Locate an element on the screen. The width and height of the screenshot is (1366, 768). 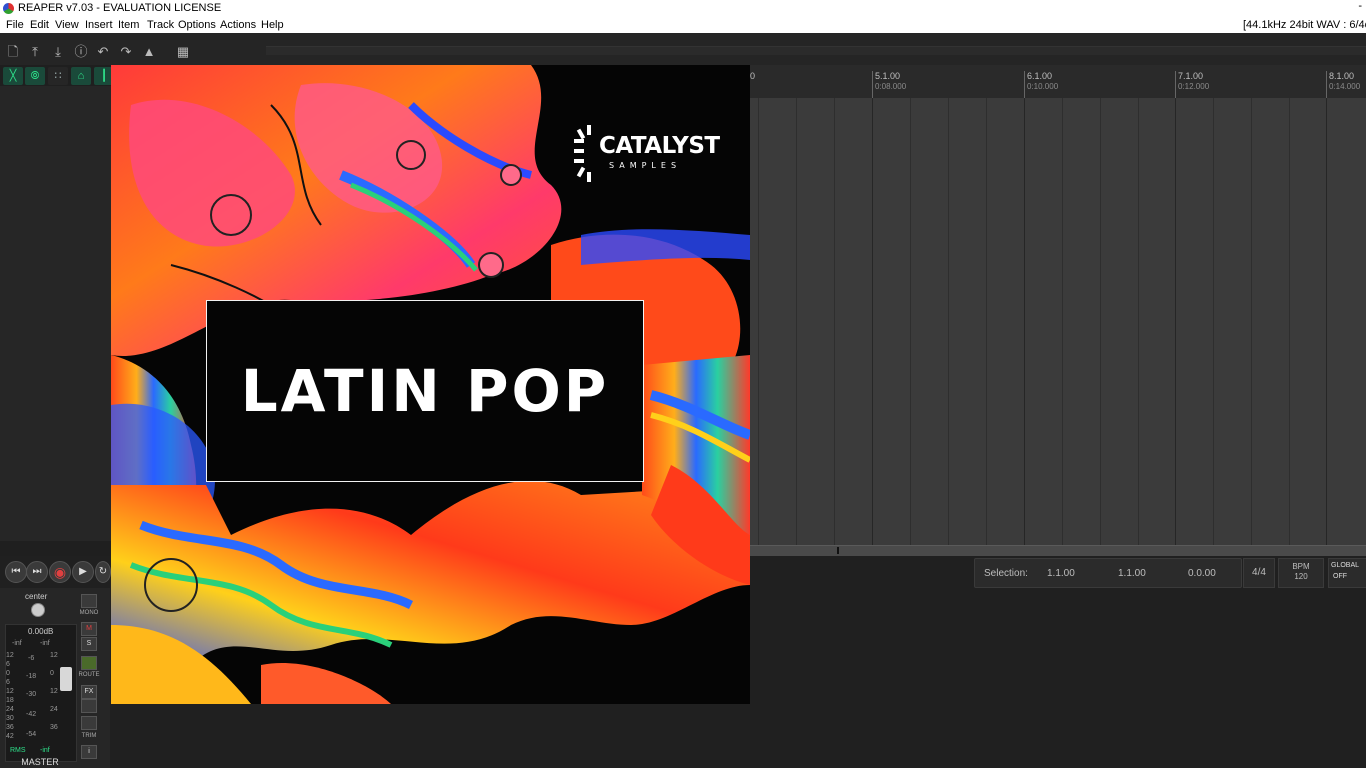
route-label: ROUTE is located at coordinates (89, 675).